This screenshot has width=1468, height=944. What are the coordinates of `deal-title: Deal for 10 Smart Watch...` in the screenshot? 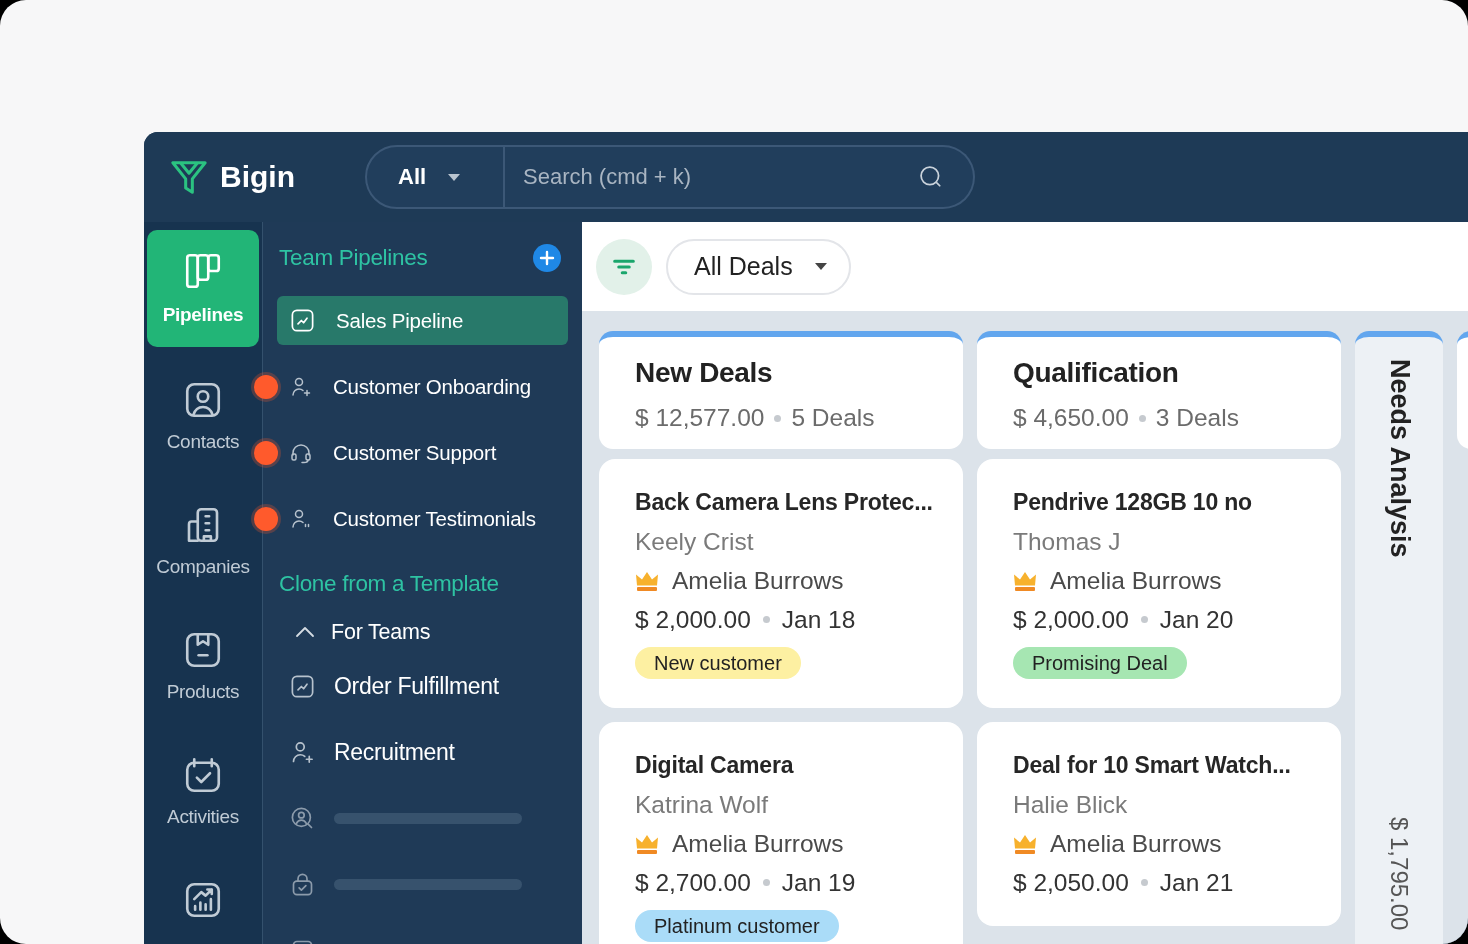 It's located at (1152, 765).